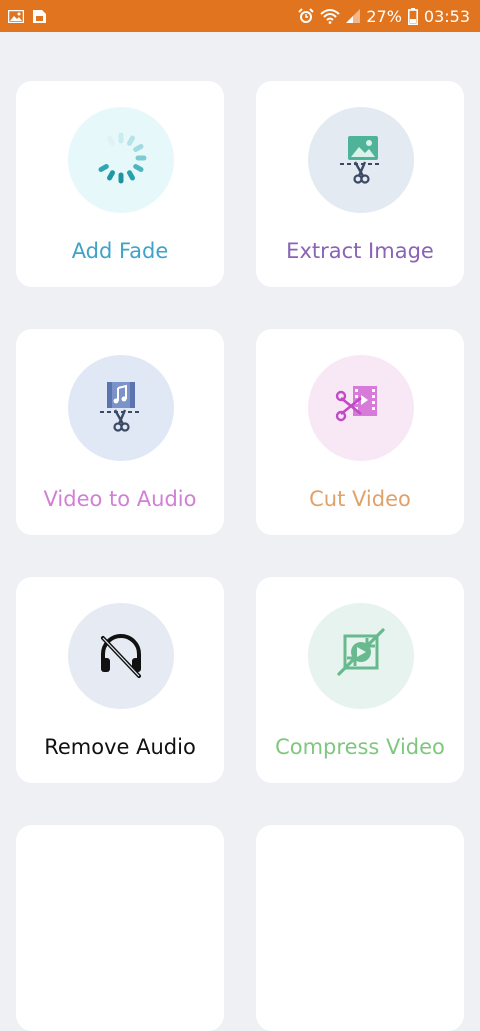  Describe the element at coordinates (412, 16) in the screenshot. I see `battery-icon` at that location.